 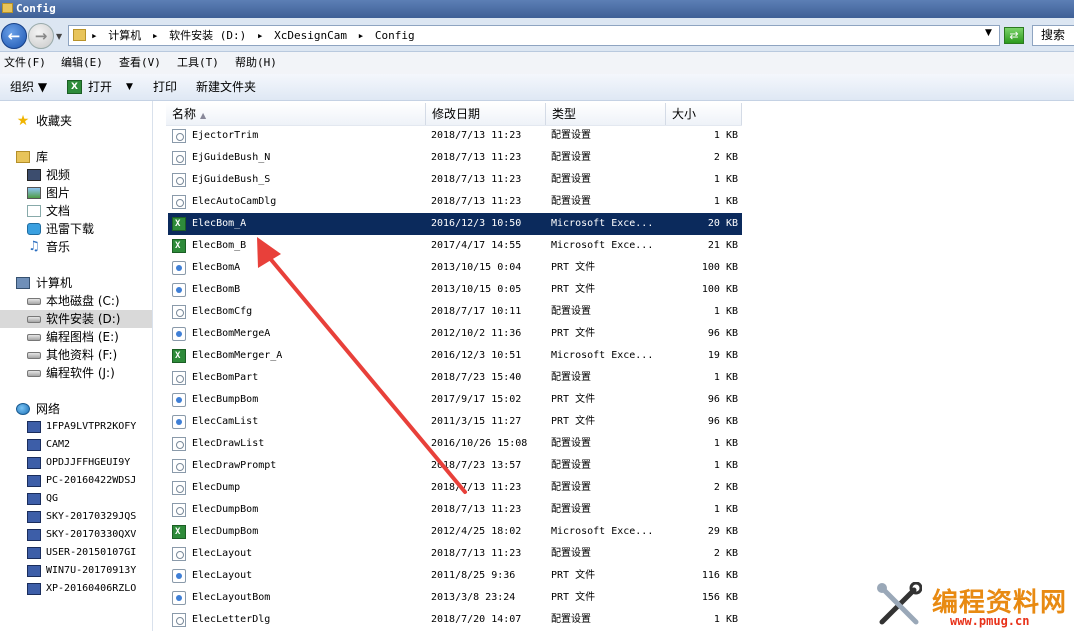 I want to click on sidebar-computer: 计算机, so click(x=76, y=283).